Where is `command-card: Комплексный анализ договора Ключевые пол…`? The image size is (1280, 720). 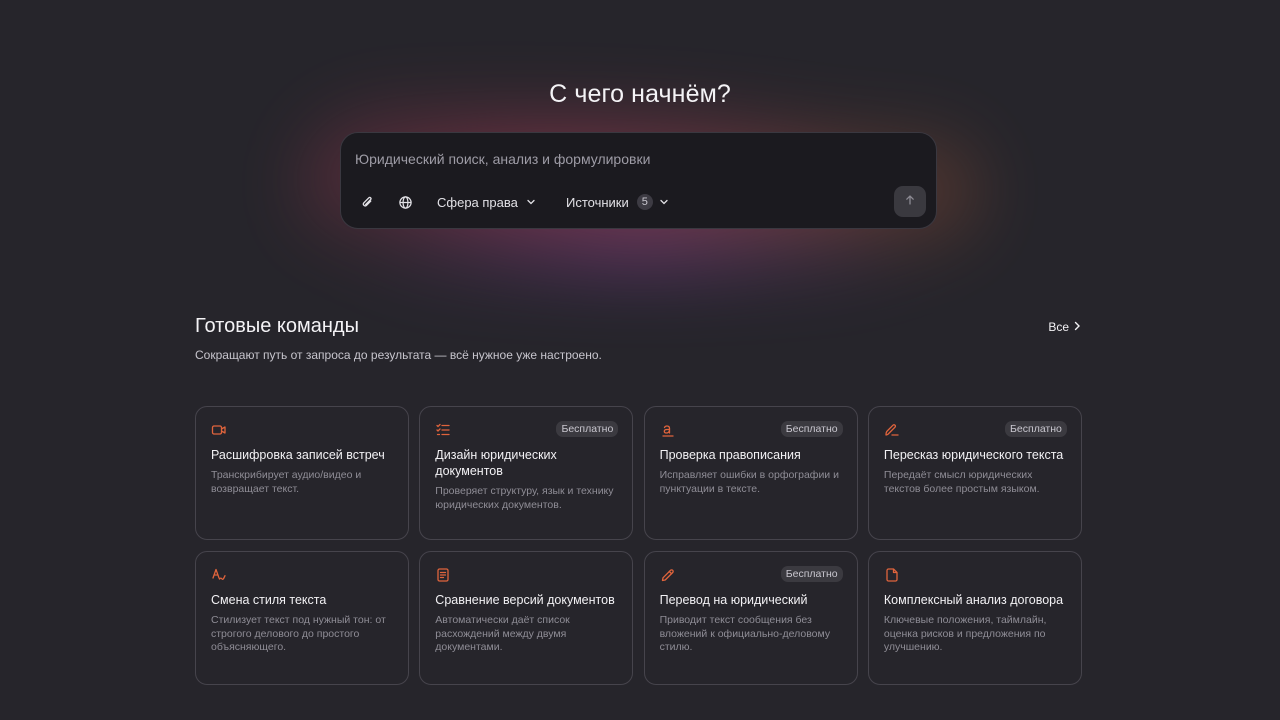 command-card: Комплексный анализ договора Ключевые пол… is located at coordinates (974, 618).